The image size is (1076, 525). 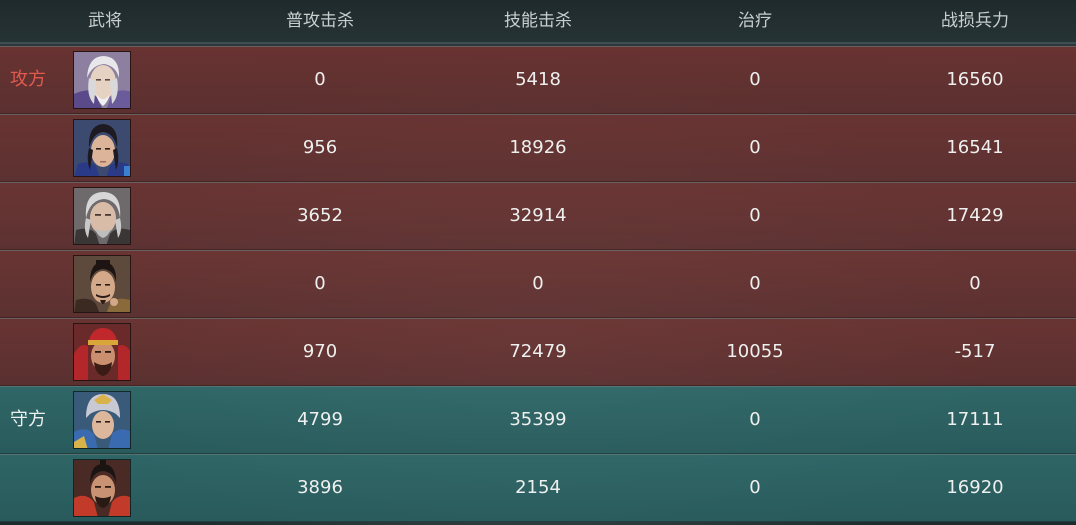 I want to click on table-header: 武将 普攻击杀 技能击杀 治疗 战损兵力, so click(x=538, y=22).